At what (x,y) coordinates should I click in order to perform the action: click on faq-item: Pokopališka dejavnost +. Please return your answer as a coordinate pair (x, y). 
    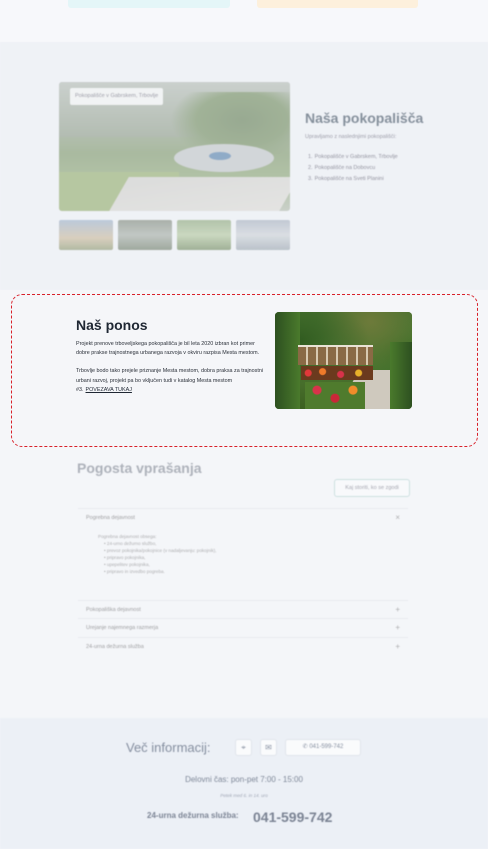
    Looking at the image, I should click on (243, 609).